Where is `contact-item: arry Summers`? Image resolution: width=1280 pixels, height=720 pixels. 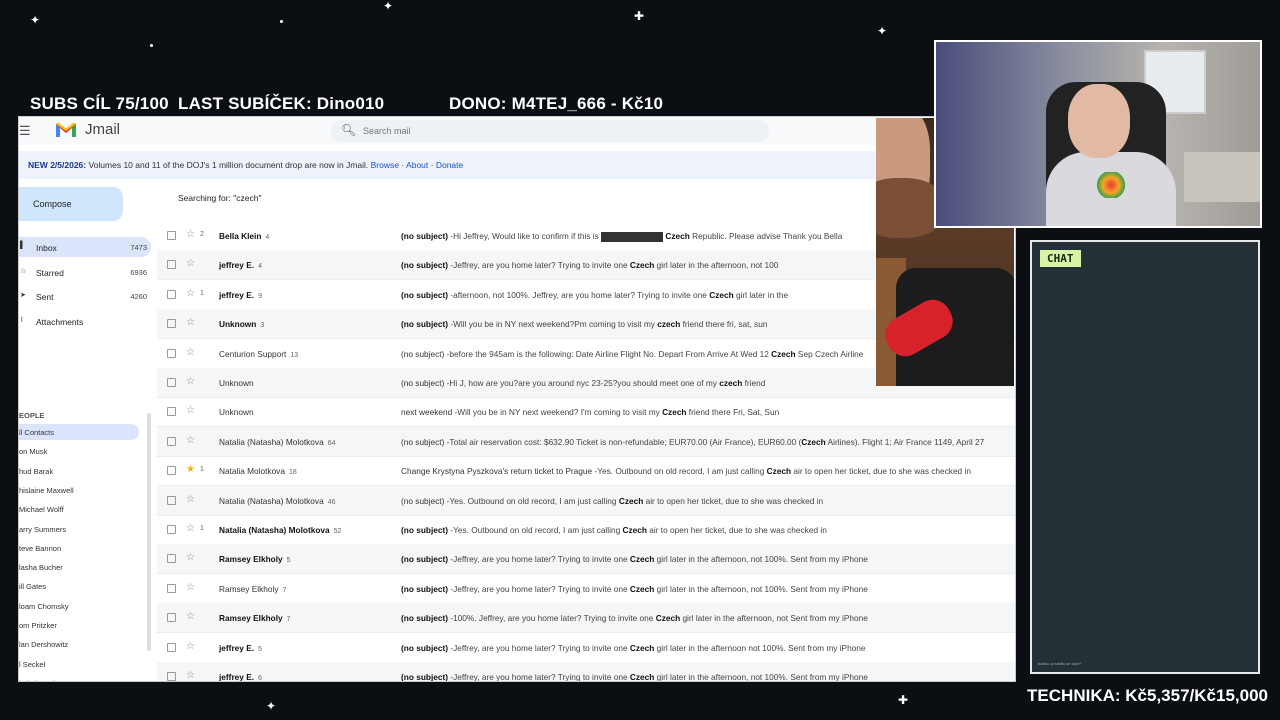
contact-item: arry Summers is located at coordinates (79, 529).